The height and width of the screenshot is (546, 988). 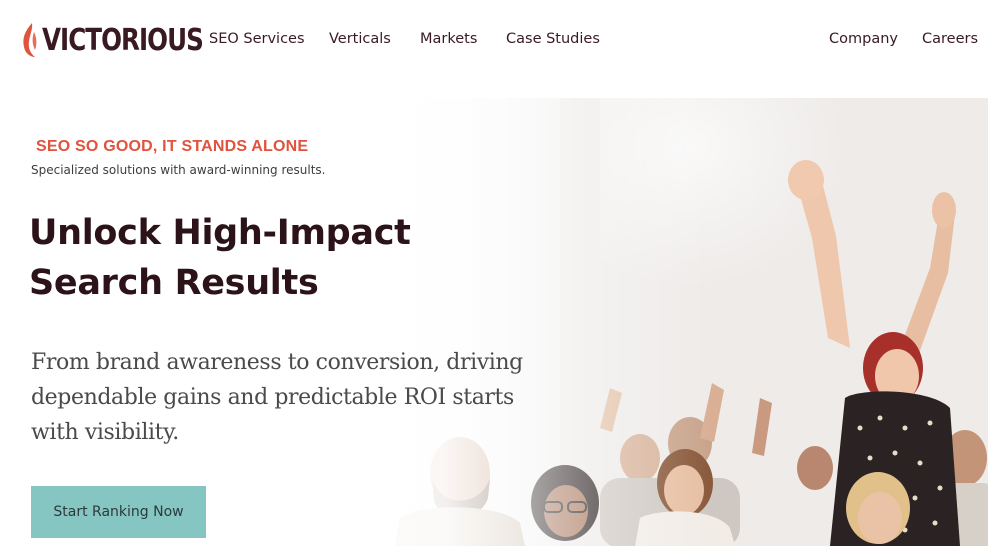 I want to click on hero-eyebrow: SEO SO GOOD, IT STANDS ALONE, so click(x=172, y=146).